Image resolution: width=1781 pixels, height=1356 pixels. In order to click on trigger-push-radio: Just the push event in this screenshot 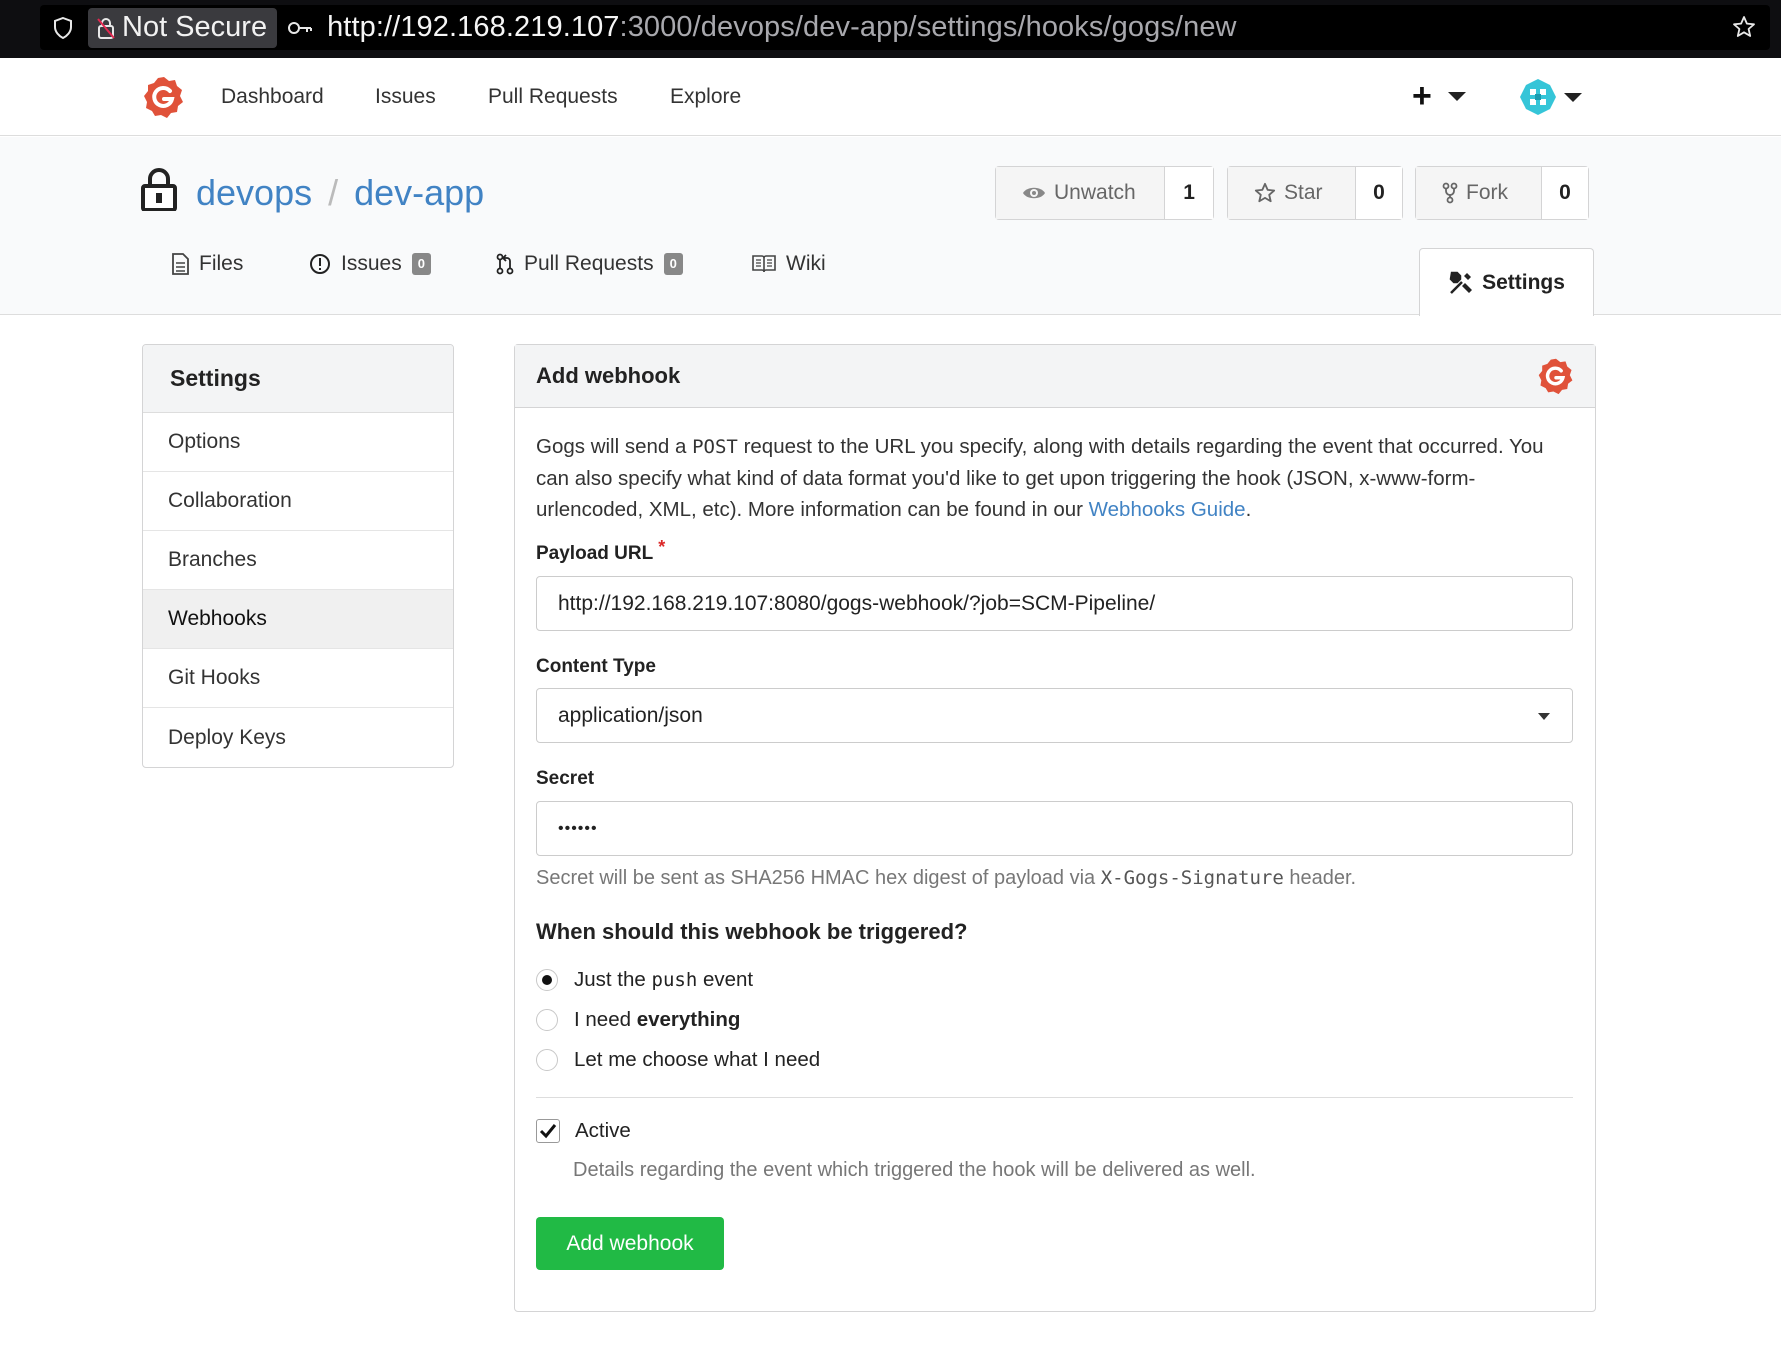, I will do `click(644, 980)`.